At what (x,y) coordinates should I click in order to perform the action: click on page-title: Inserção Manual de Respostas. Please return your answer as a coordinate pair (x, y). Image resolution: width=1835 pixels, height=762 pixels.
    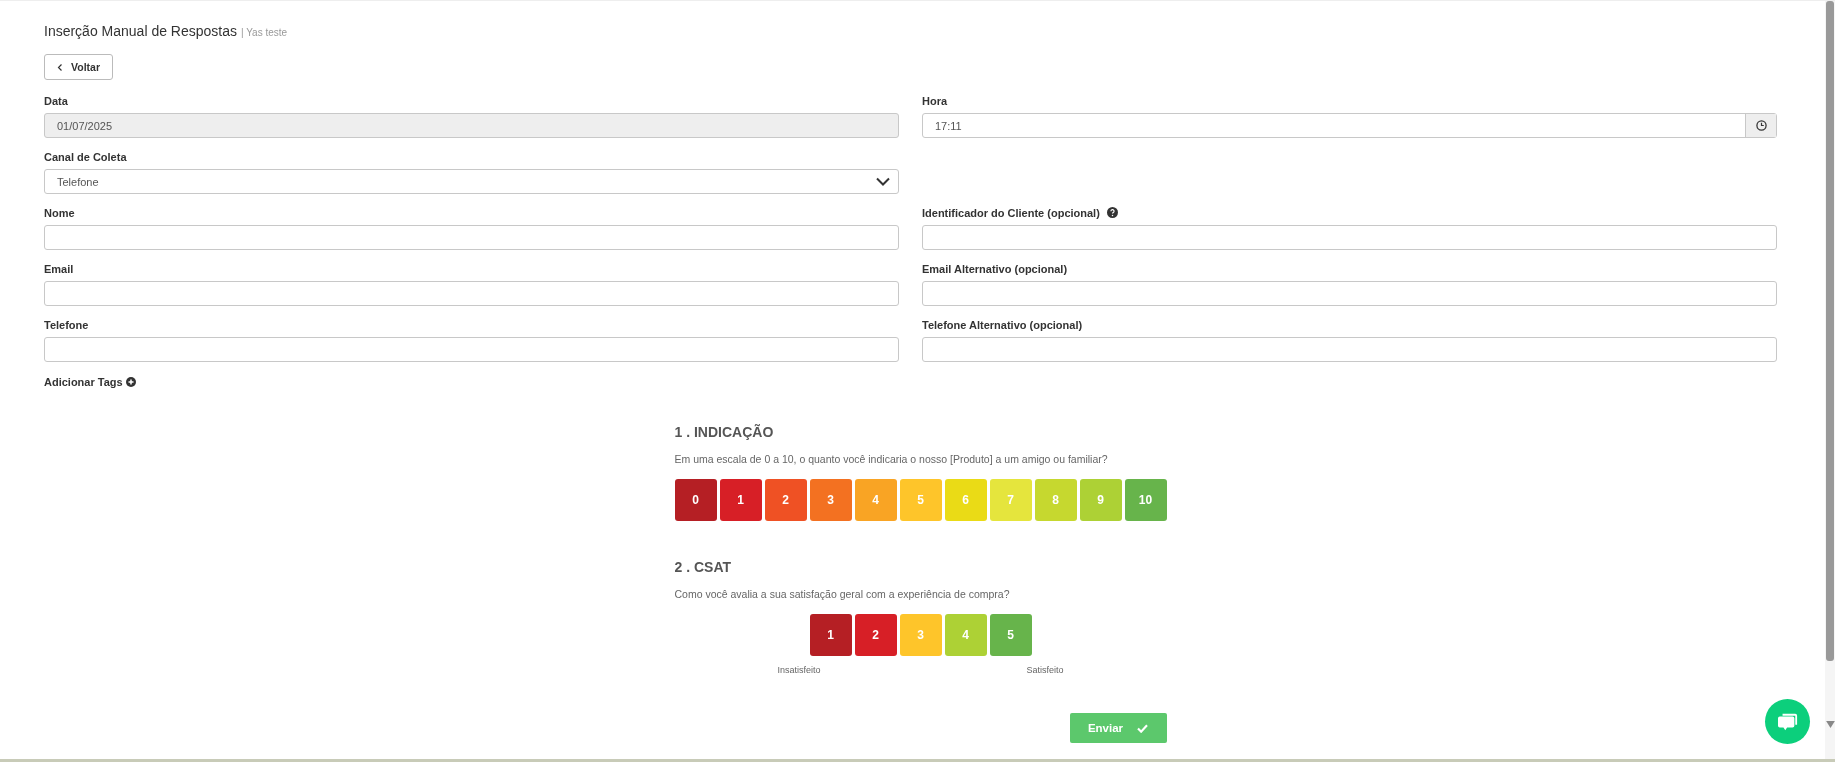
    Looking at the image, I should click on (140, 31).